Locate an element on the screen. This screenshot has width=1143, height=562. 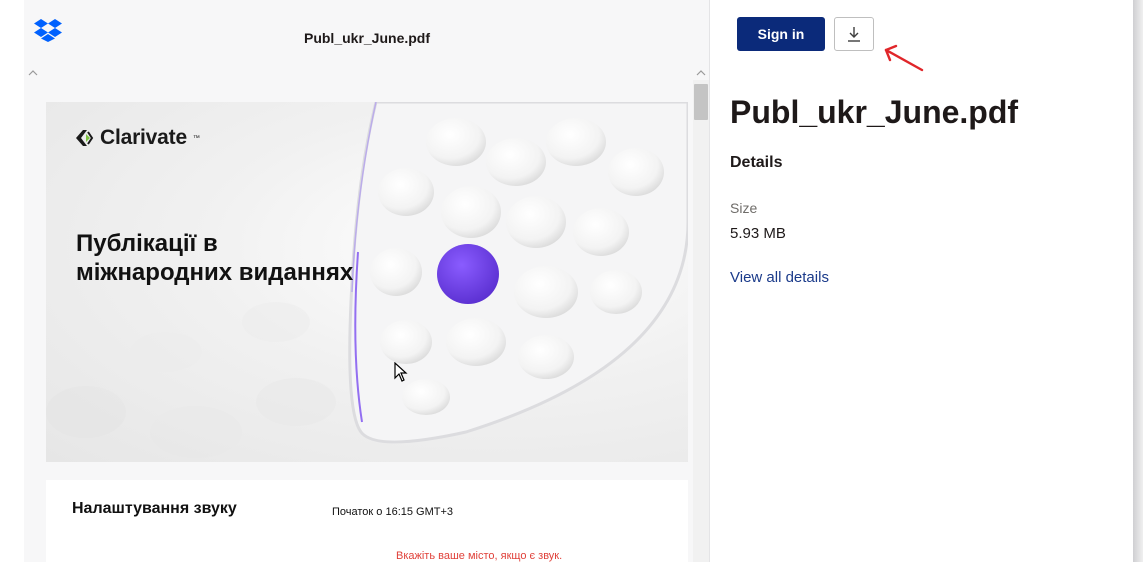
left-gutter is located at coordinates (12, 281).